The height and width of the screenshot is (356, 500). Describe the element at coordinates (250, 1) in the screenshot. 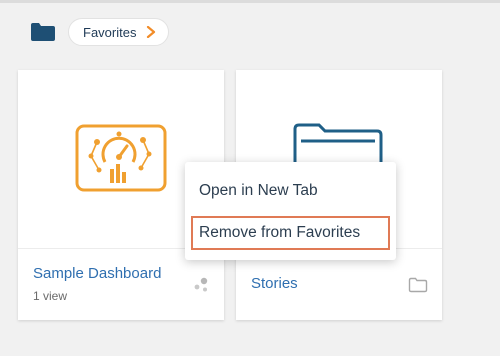

I see `top-divider` at that location.